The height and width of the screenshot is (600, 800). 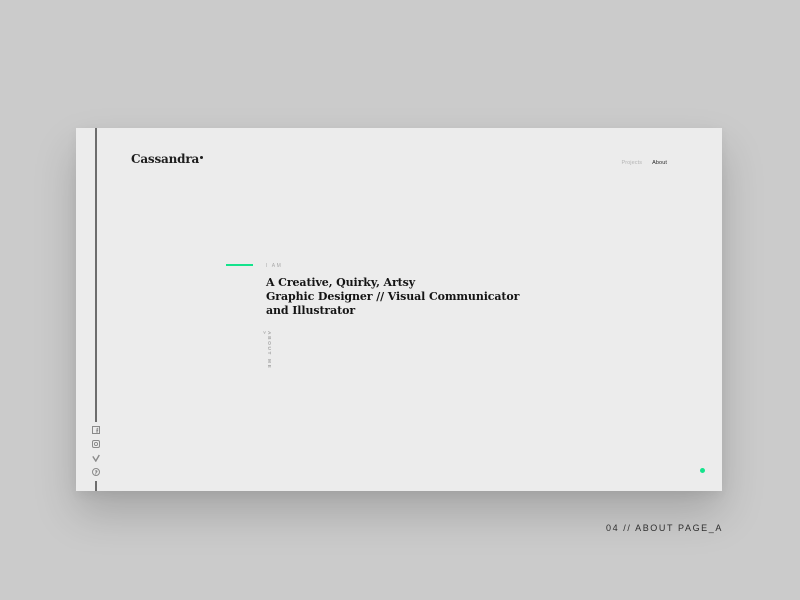 I want to click on instagram-icon, so click(x=96, y=444).